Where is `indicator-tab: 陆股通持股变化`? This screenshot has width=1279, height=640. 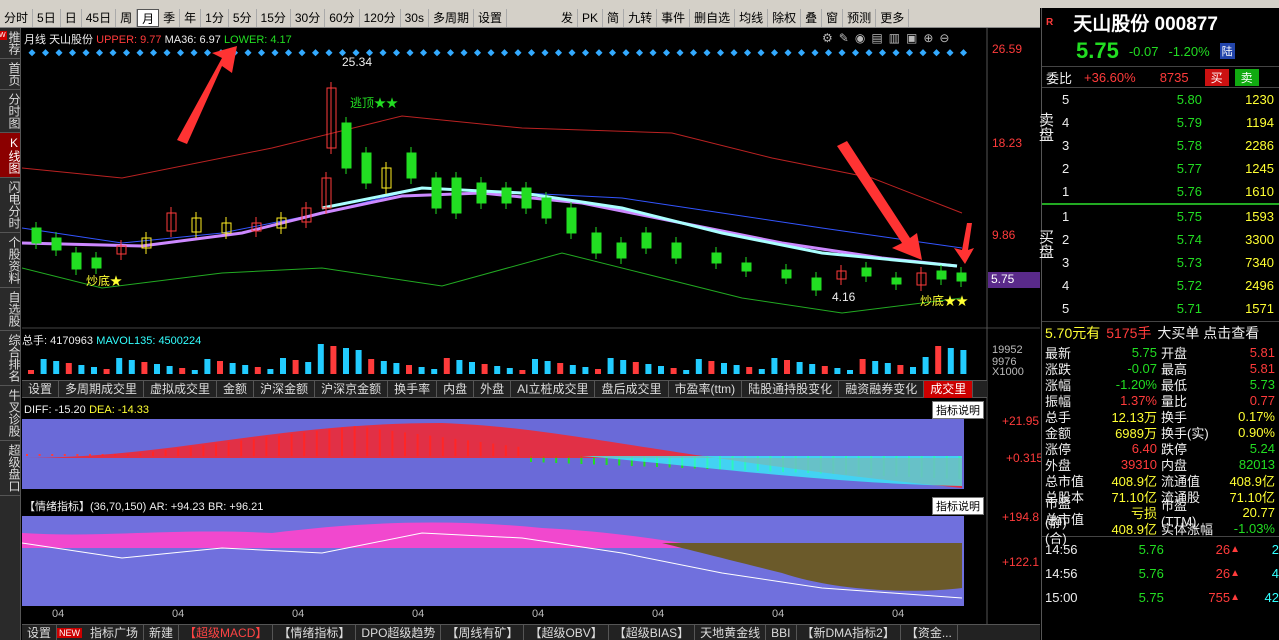
indicator-tab: 陆股通持股变化 is located at coordinates (791, 389).